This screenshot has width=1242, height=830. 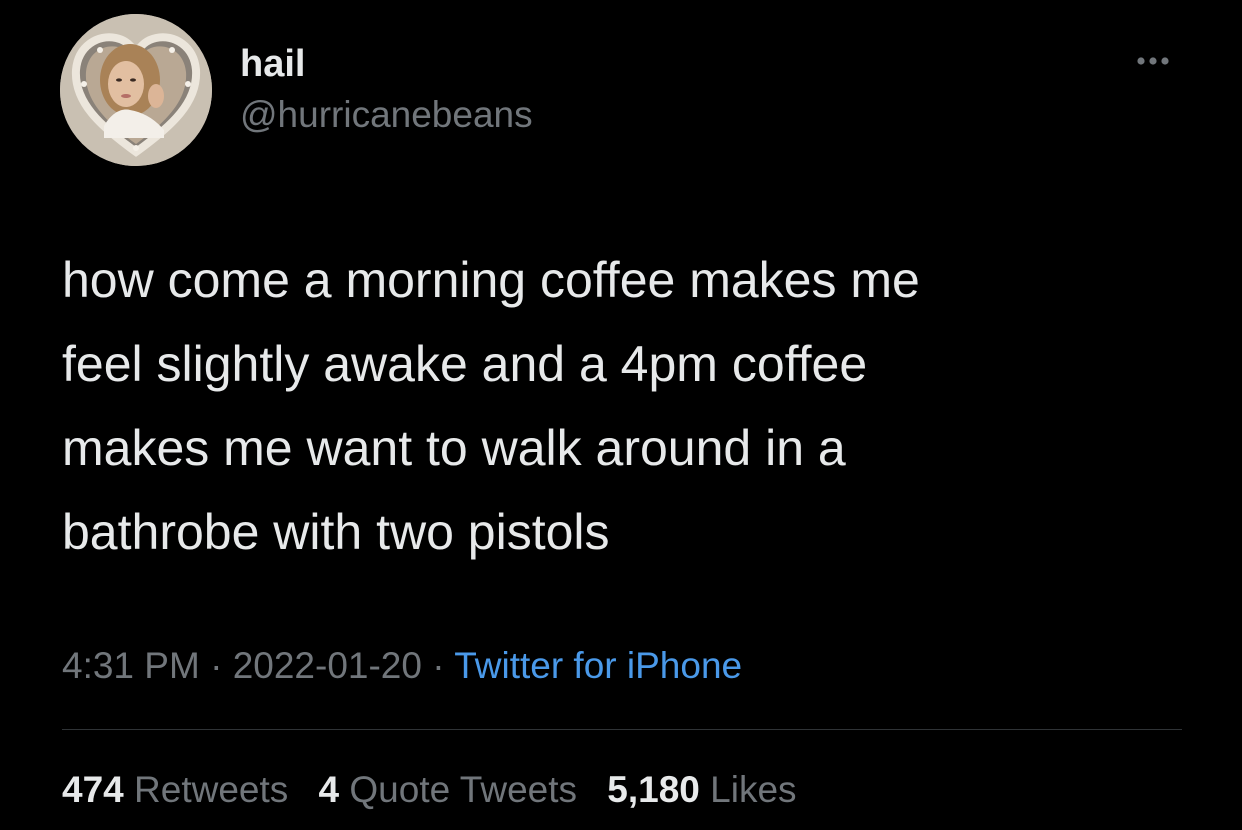 I want to click on likes-stat: 5,180 Likes, so click(x=701, y=790).